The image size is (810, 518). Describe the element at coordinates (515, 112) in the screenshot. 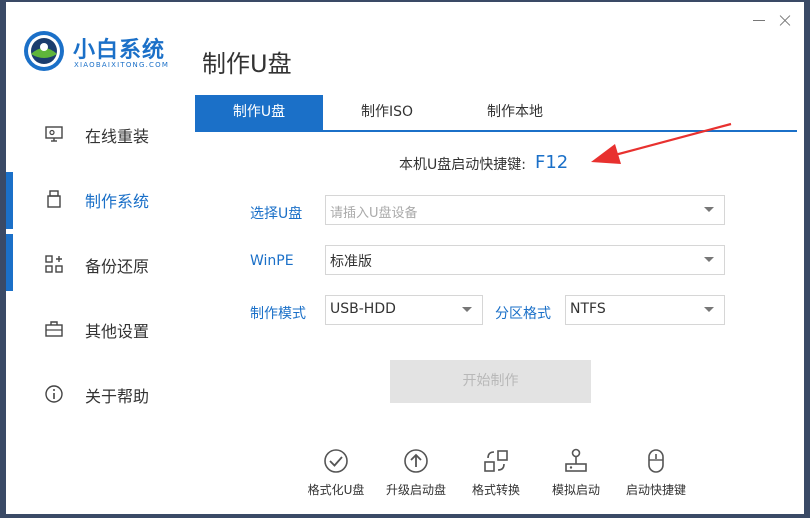

I see `tab-make-local: 制作本地` at that location.